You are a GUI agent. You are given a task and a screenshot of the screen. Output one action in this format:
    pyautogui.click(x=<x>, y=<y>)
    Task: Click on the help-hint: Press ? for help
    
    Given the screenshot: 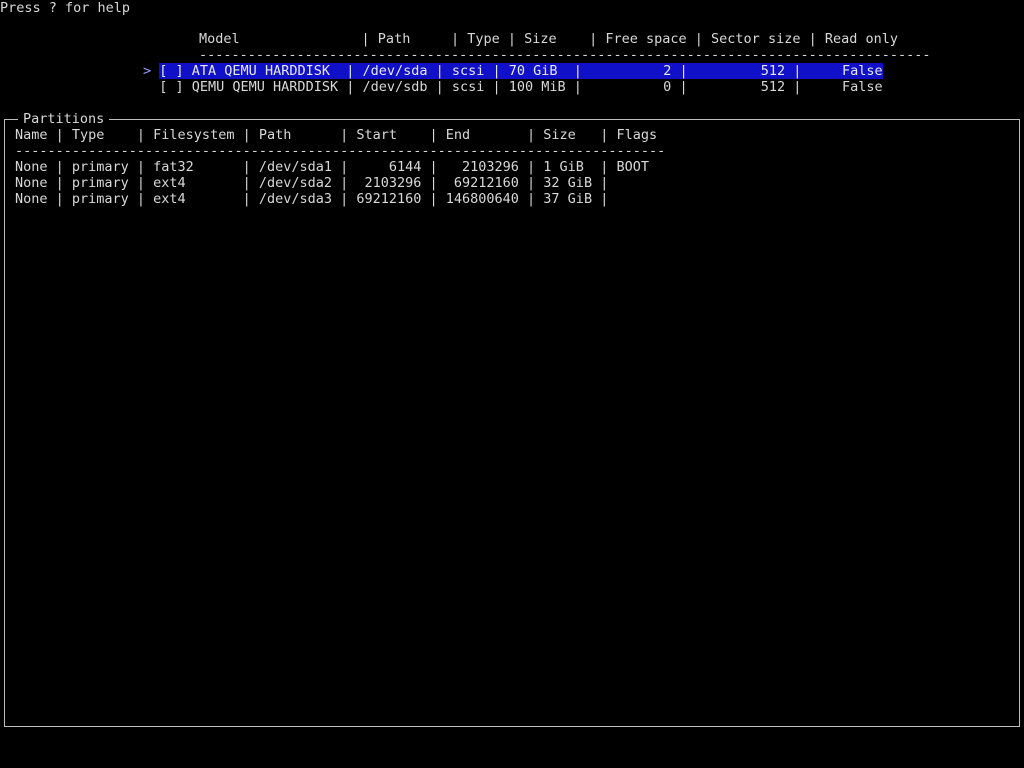 What is the action you would take?
    pyautogui.click(x=65, y=8)
    